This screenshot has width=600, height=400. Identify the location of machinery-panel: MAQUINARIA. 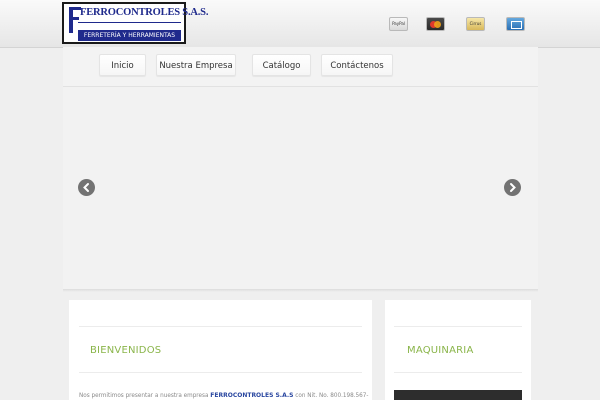
(458, 350).